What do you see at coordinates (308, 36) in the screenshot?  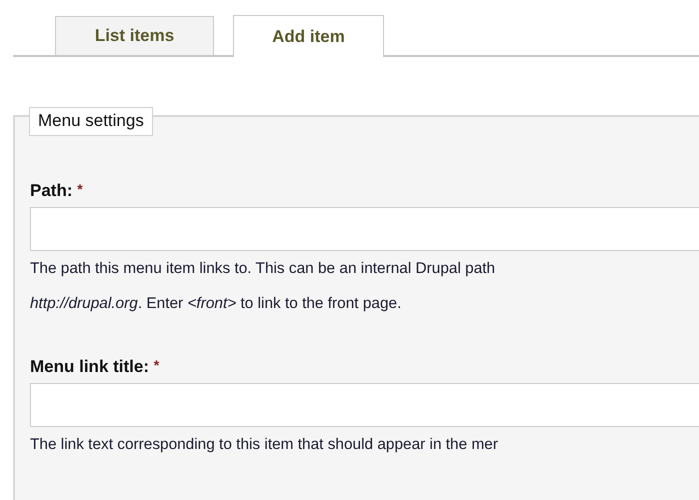 I see `tab: Add item` at bounding box center [308, 36].